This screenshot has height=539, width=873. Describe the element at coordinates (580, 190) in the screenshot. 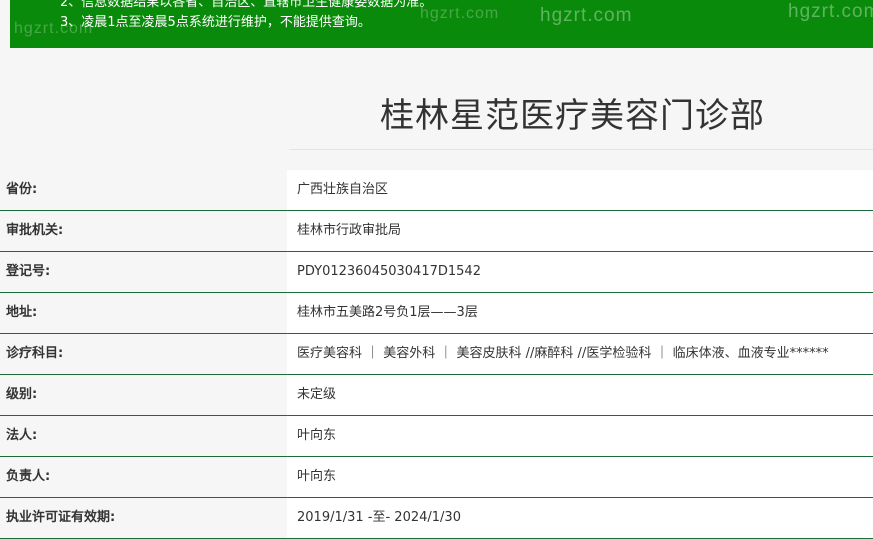

I see `row-value: 广西壮族自治区` at that location.